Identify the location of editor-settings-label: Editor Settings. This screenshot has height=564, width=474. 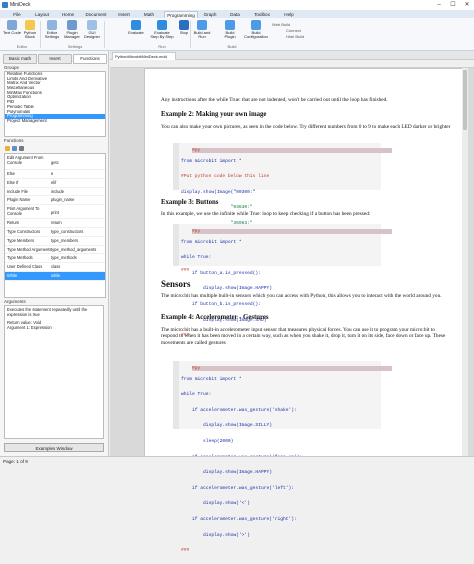
(52, 35).